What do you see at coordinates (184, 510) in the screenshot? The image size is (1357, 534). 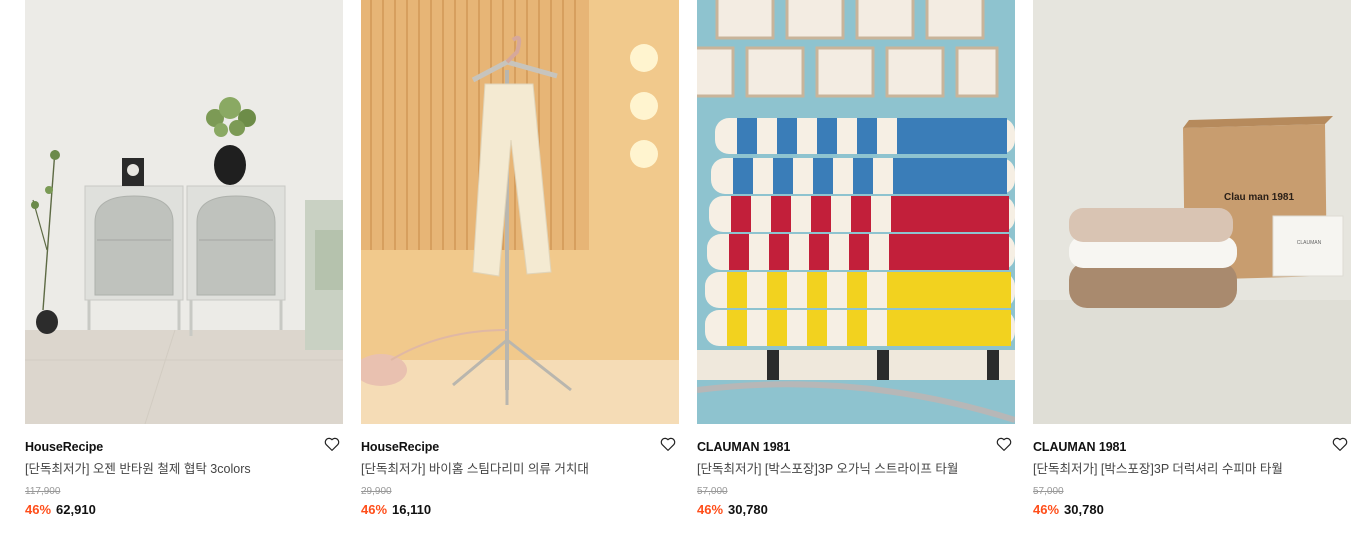 I see `price-row: 46% 62,910` at bounding box center [184, 510].